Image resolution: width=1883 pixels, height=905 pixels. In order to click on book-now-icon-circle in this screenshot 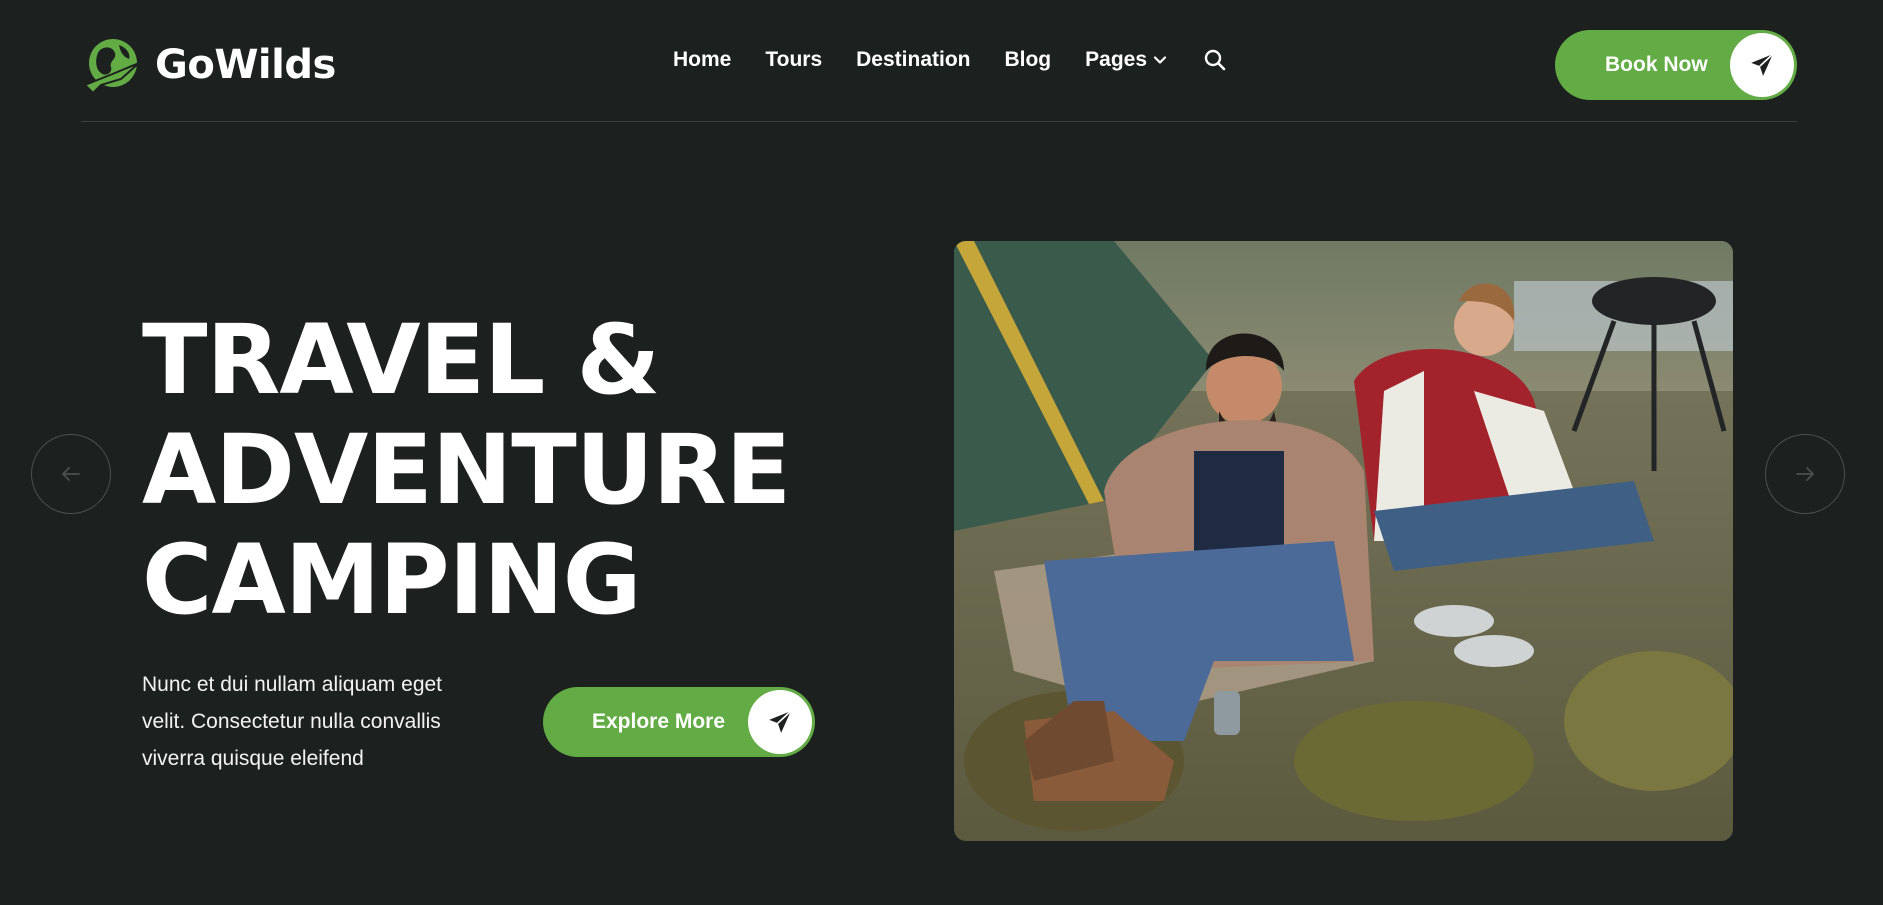, I will do `click(1762, 65)`.